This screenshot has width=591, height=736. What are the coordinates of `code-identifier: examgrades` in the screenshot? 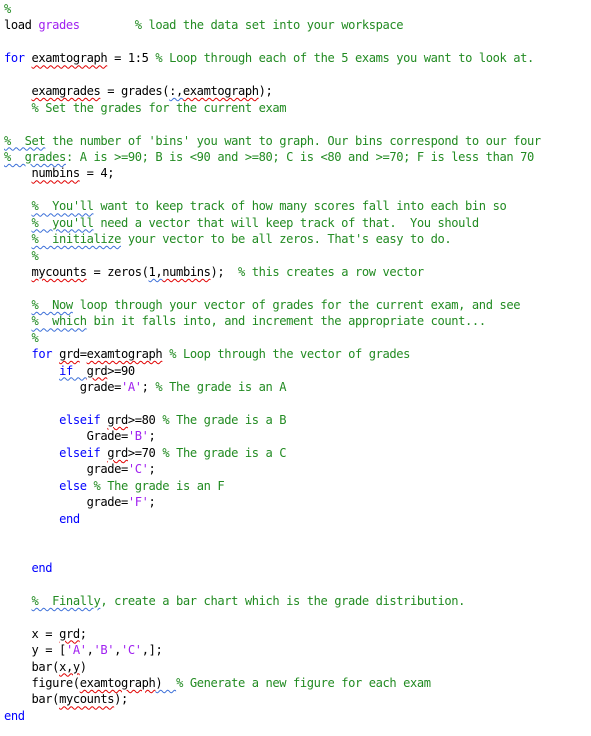 It's located at (66, 91).